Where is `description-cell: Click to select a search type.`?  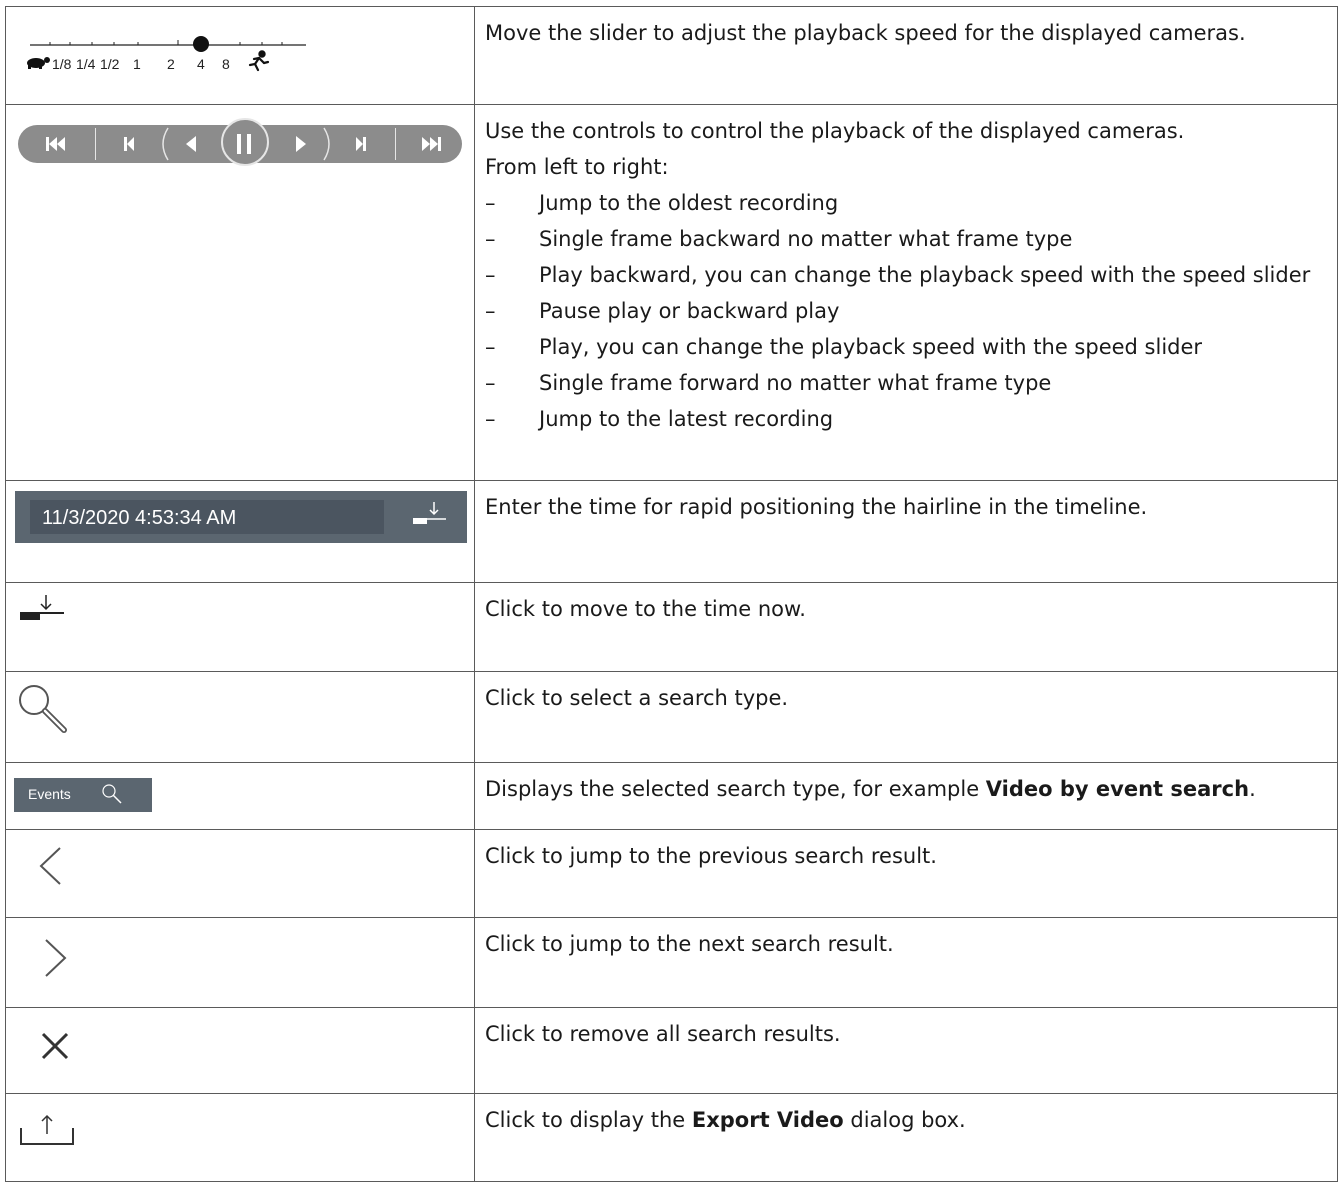
description-cell: Click to select a search type. is located at coordinates (906, 717).